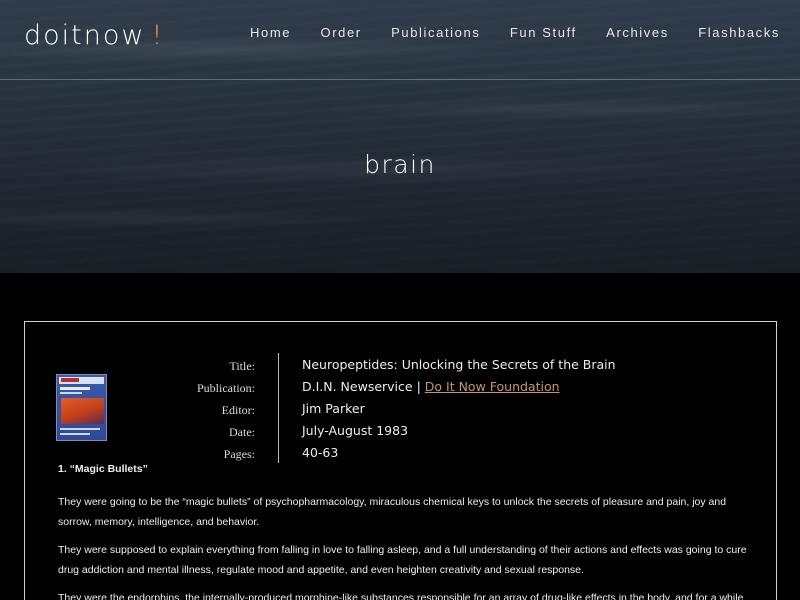  I want to click on label-publication: Publication:, so click(226, 388).